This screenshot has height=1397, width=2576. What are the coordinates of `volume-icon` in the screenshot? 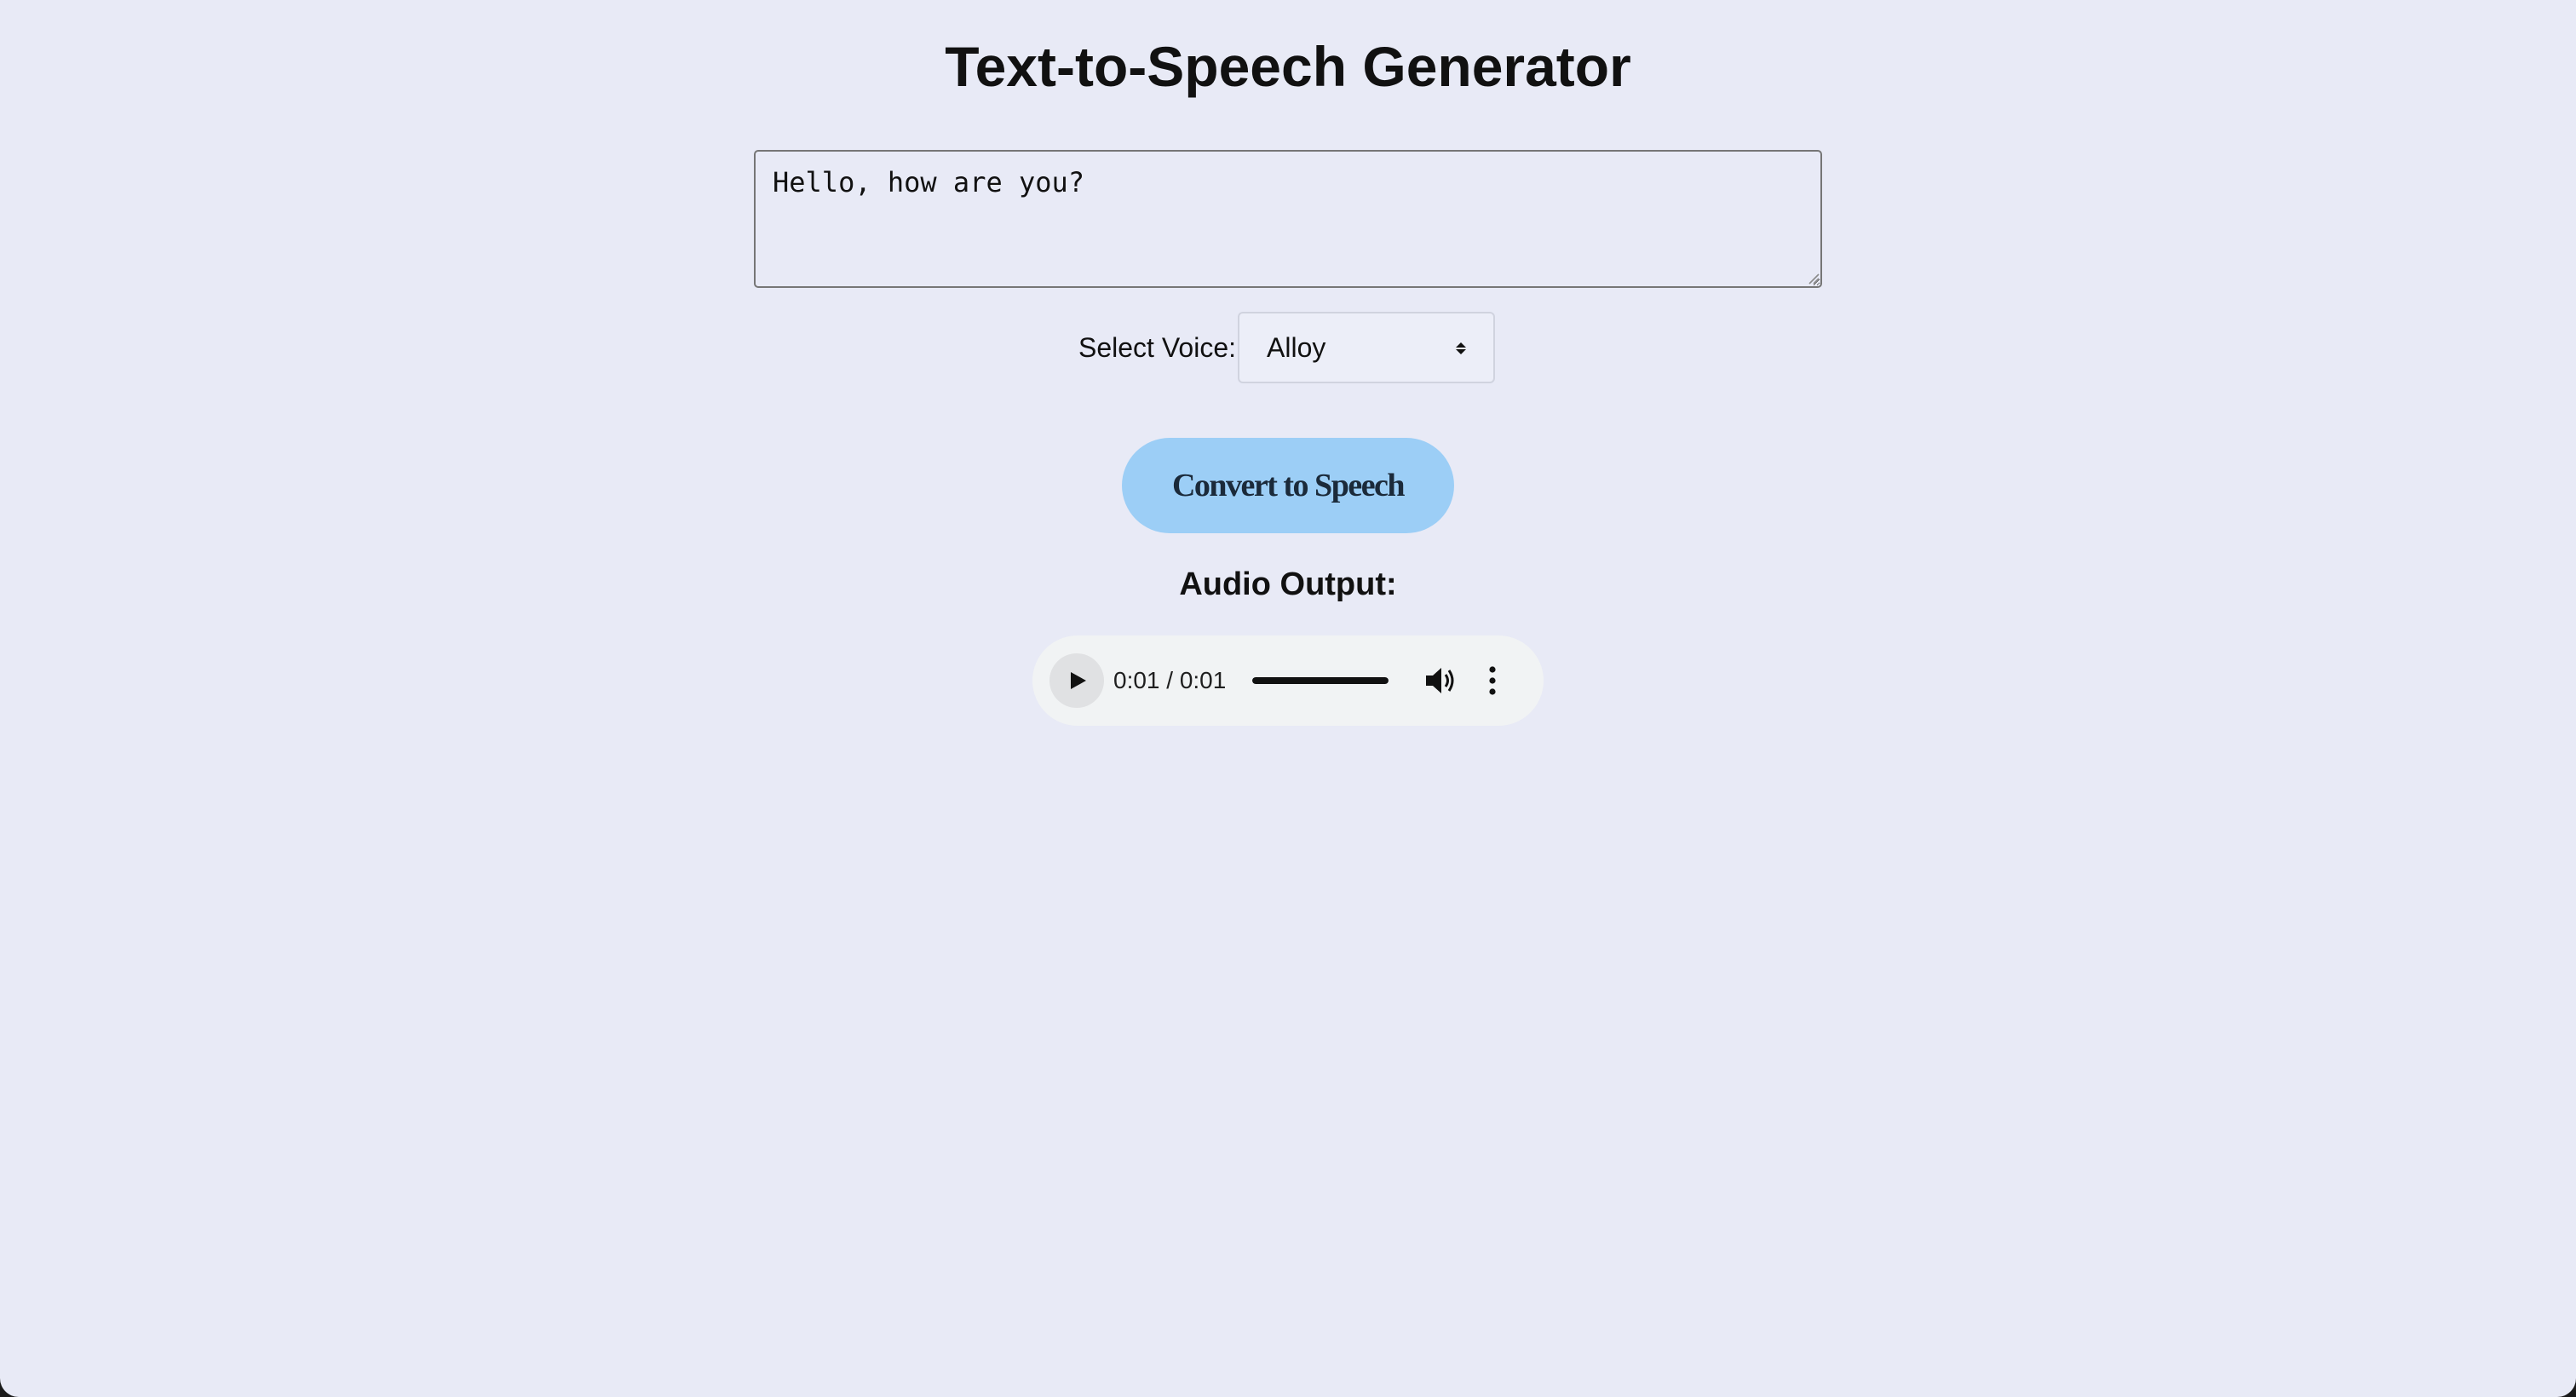 It's located at (1441, 681).